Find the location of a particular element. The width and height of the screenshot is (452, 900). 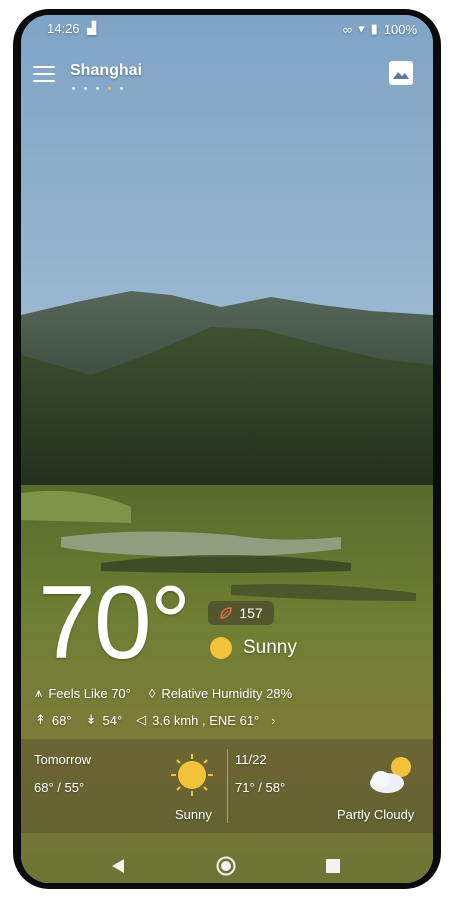

details-row-2: ↟ 68° ↡ 54° ◁ 3.6 kmh , ENE 61° › is located at coordinates (155, 720).